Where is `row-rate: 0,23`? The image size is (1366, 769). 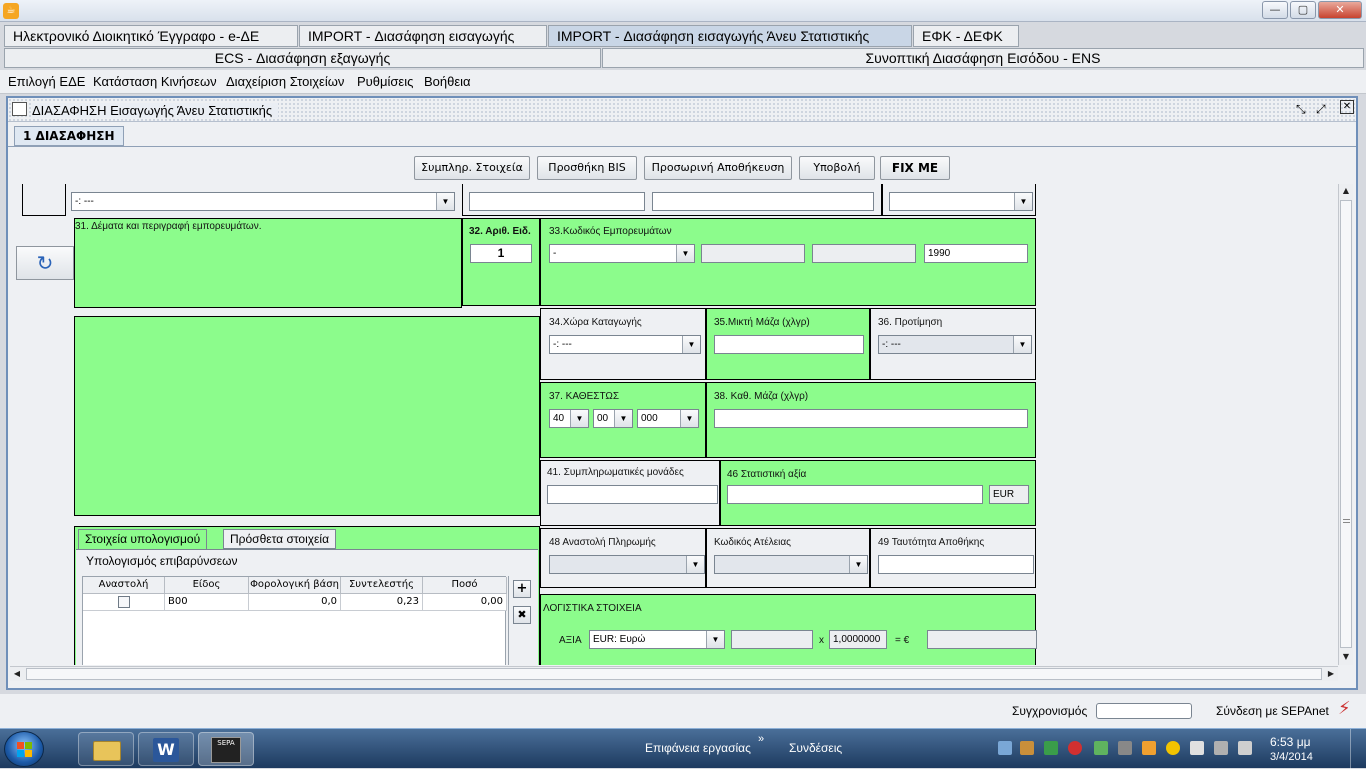 row-rate: 0,23 is located at coordinates (382, 602).